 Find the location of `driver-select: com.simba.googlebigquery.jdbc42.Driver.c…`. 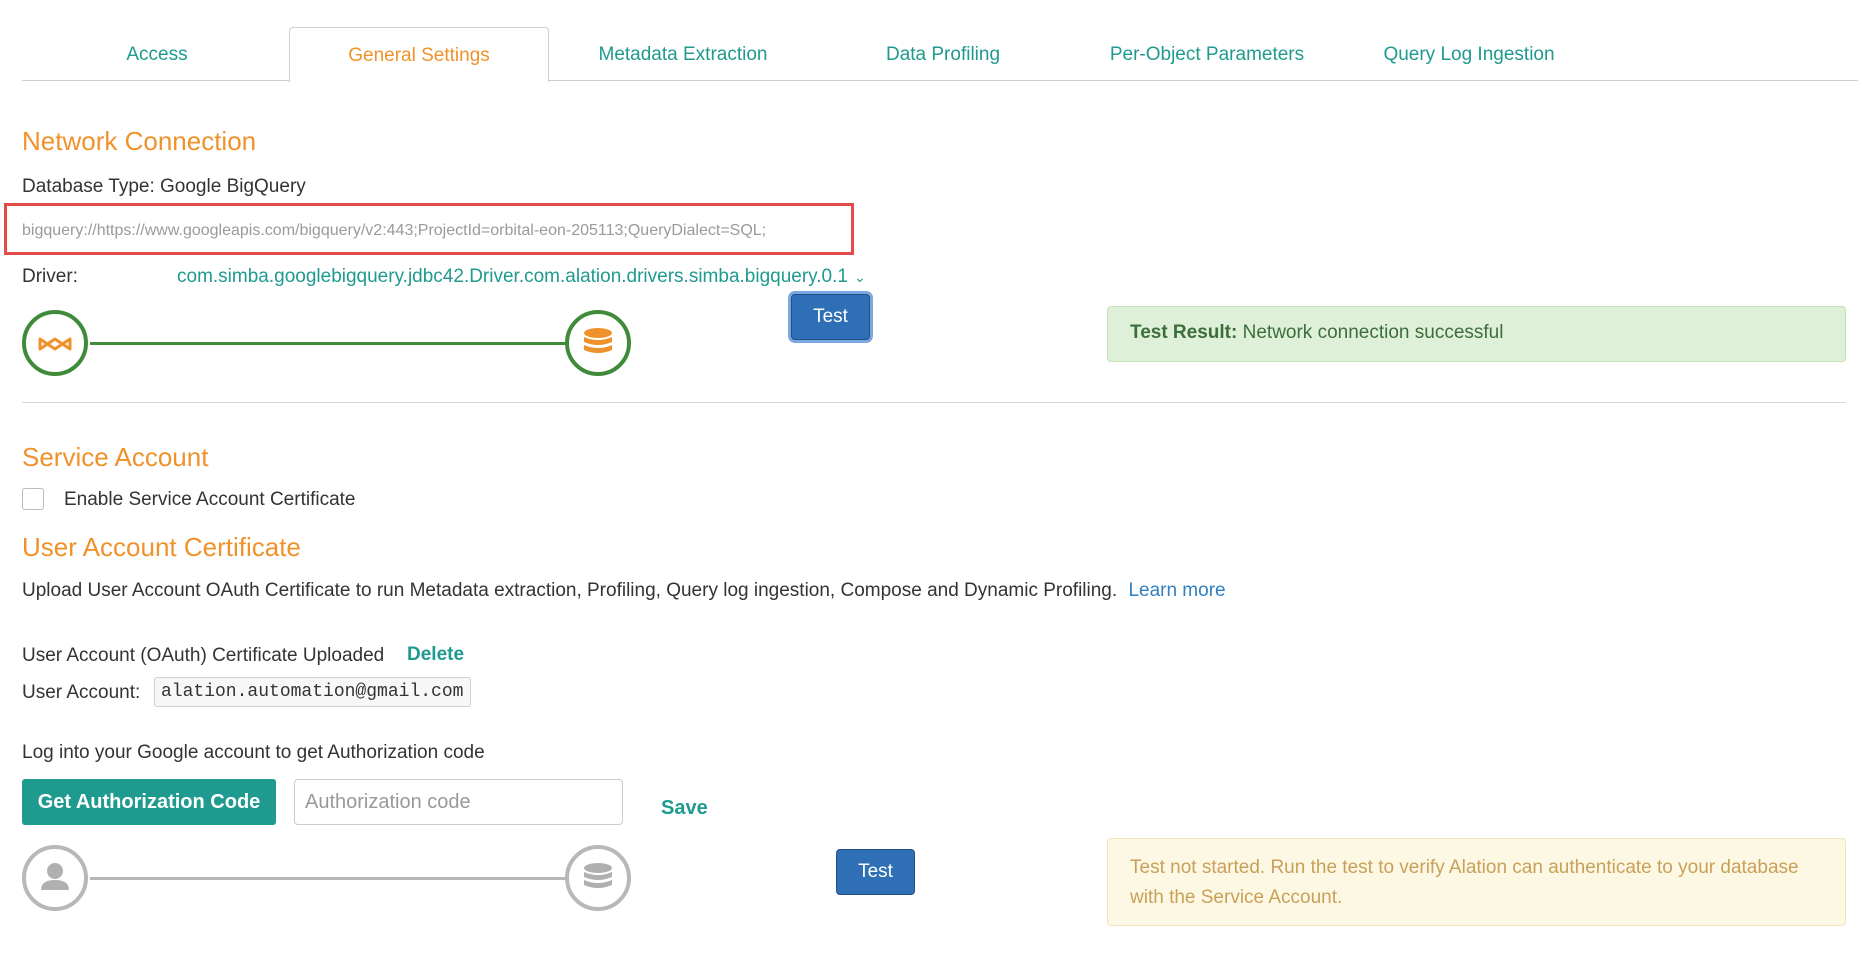

driver-select: com.simba.googlebigquery.jdbc42.Driver.c… is located at coordinates (521, 277).